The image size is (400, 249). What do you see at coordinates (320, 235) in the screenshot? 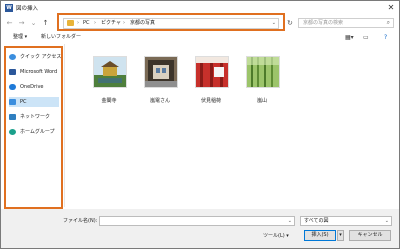
I see `insert-button: 挿入(S)` at bounding box center [320, 235].